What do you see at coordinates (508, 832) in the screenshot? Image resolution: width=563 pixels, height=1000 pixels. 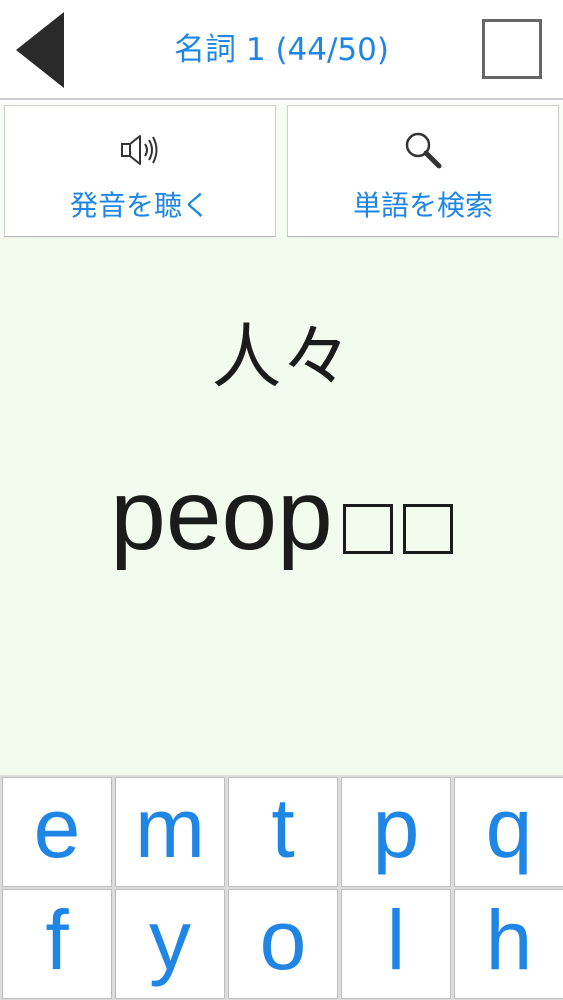 I see `key-letter: q` at bounding box center [508, 832].